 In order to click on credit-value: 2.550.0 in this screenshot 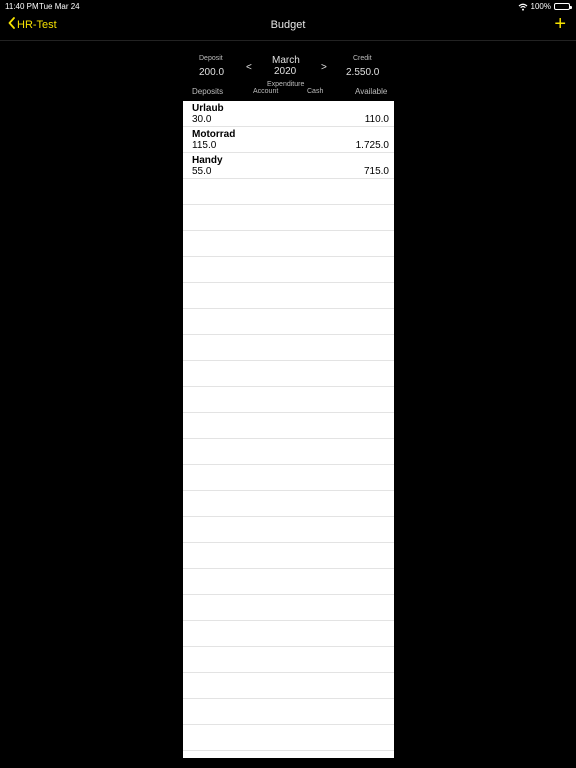, I will do `click(363, 72)`.